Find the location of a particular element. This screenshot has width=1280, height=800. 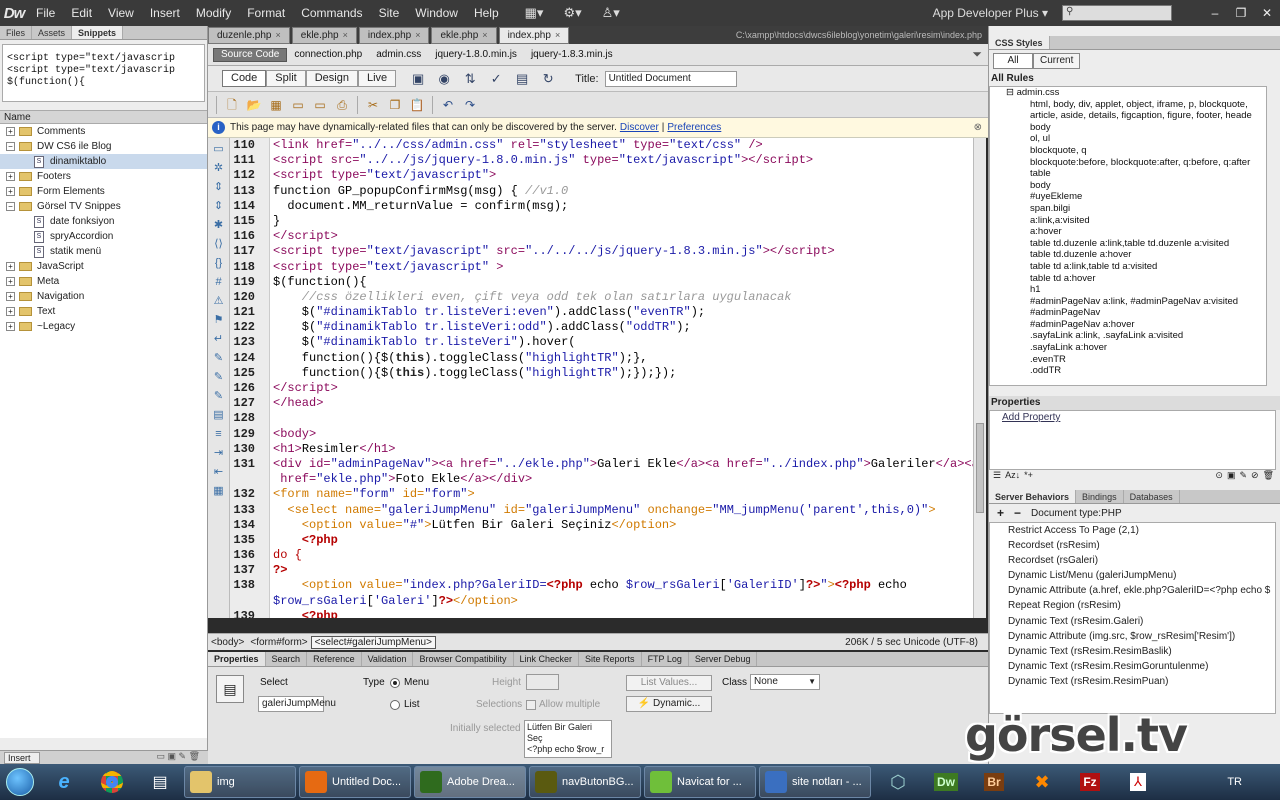

menu-edit: Edit is located at coordinates (81, 13).